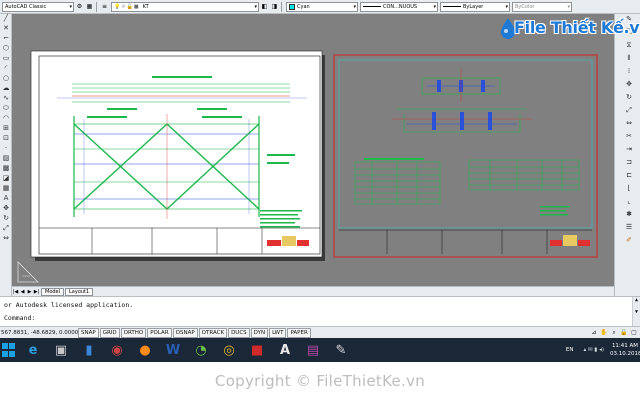  What do you see at coordinates (33, 350) in the screenshot?
I see `internet-explorer-icon: e` at bounding box center [33, 350].